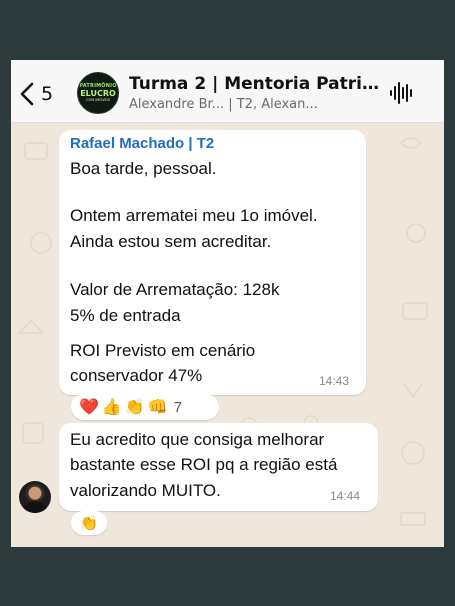  Describe the element at coordinates (345, 496) in the screenshot. I see `message-time: 14:44` at that location.